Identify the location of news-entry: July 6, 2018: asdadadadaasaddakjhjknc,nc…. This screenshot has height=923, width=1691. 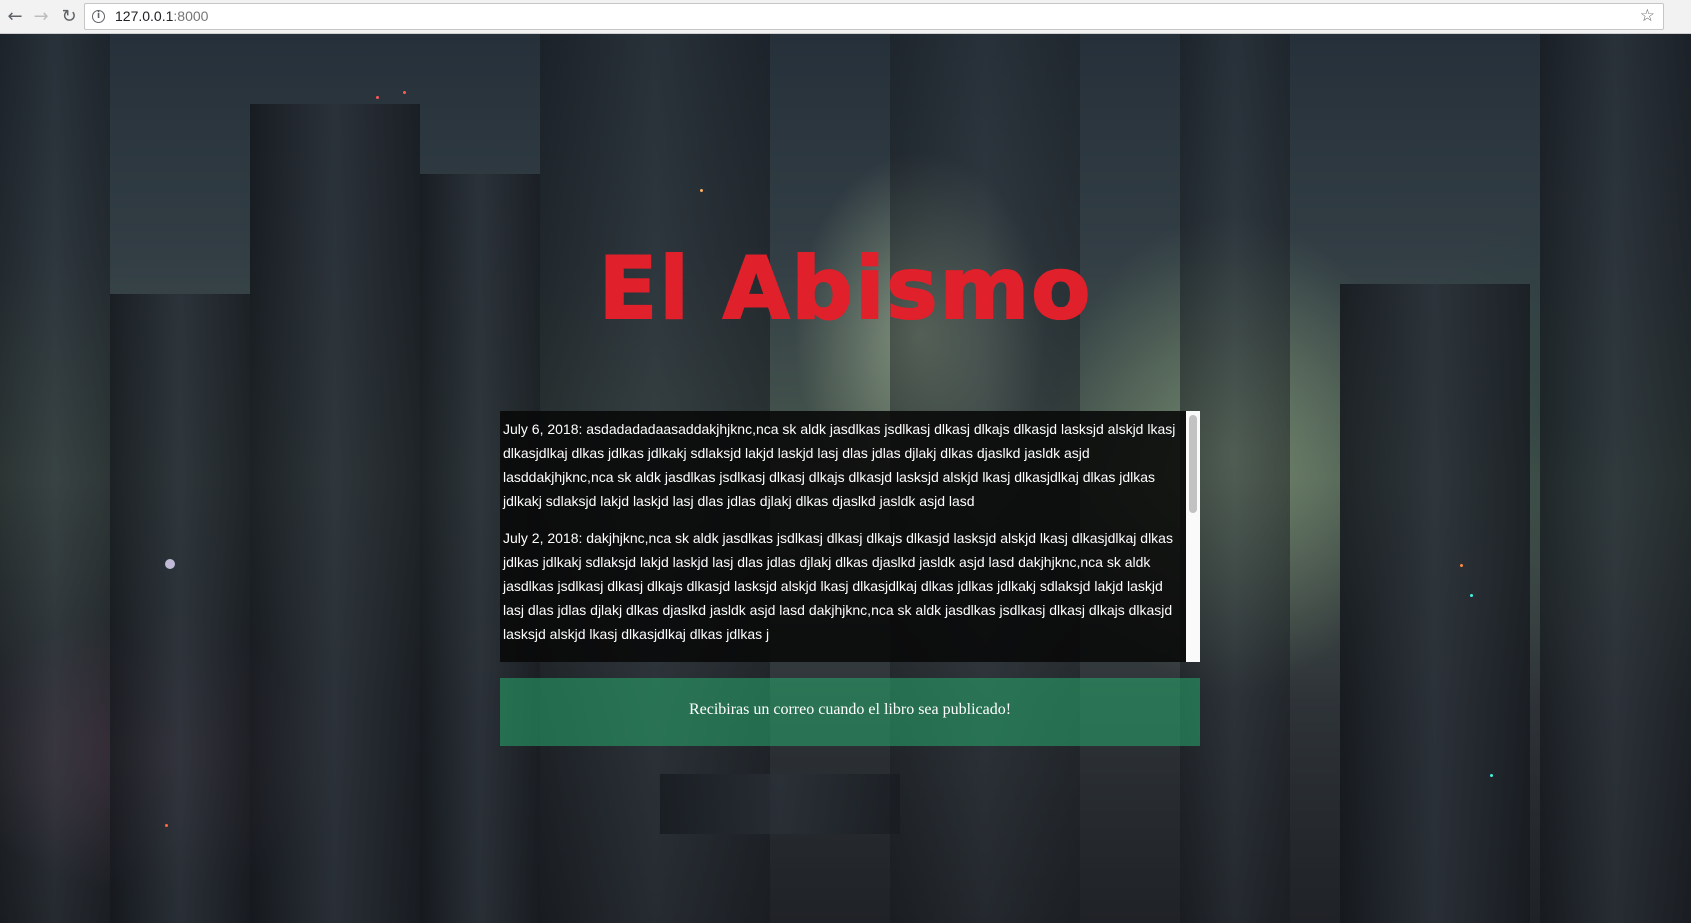
(839, 465).